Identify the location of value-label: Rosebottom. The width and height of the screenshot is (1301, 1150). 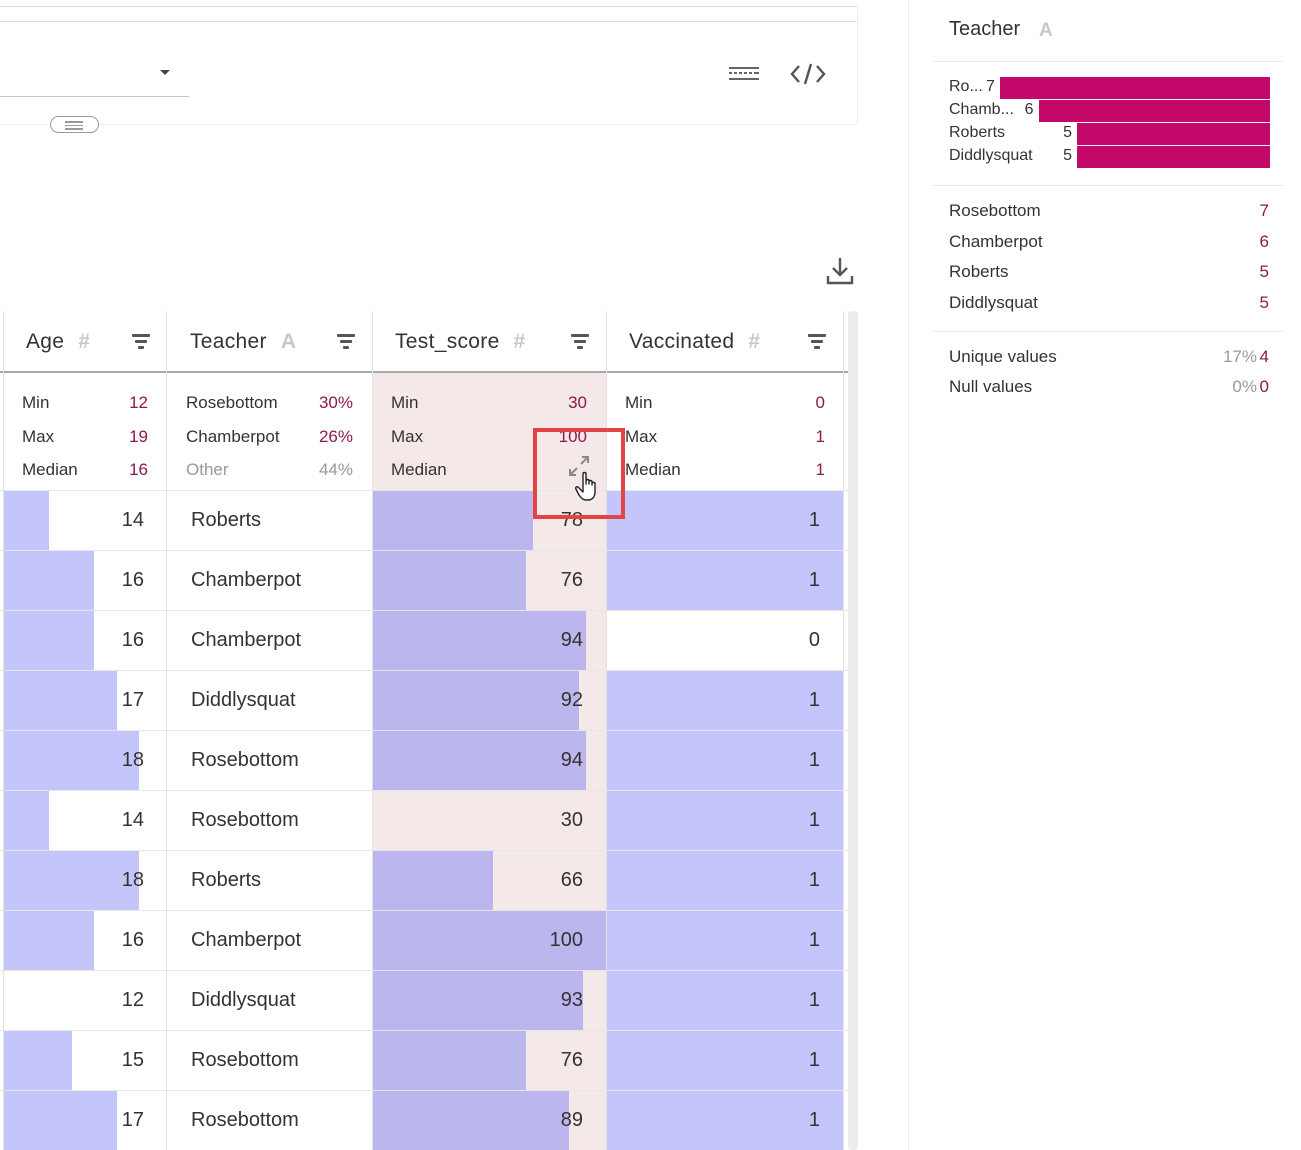
(995, 211).